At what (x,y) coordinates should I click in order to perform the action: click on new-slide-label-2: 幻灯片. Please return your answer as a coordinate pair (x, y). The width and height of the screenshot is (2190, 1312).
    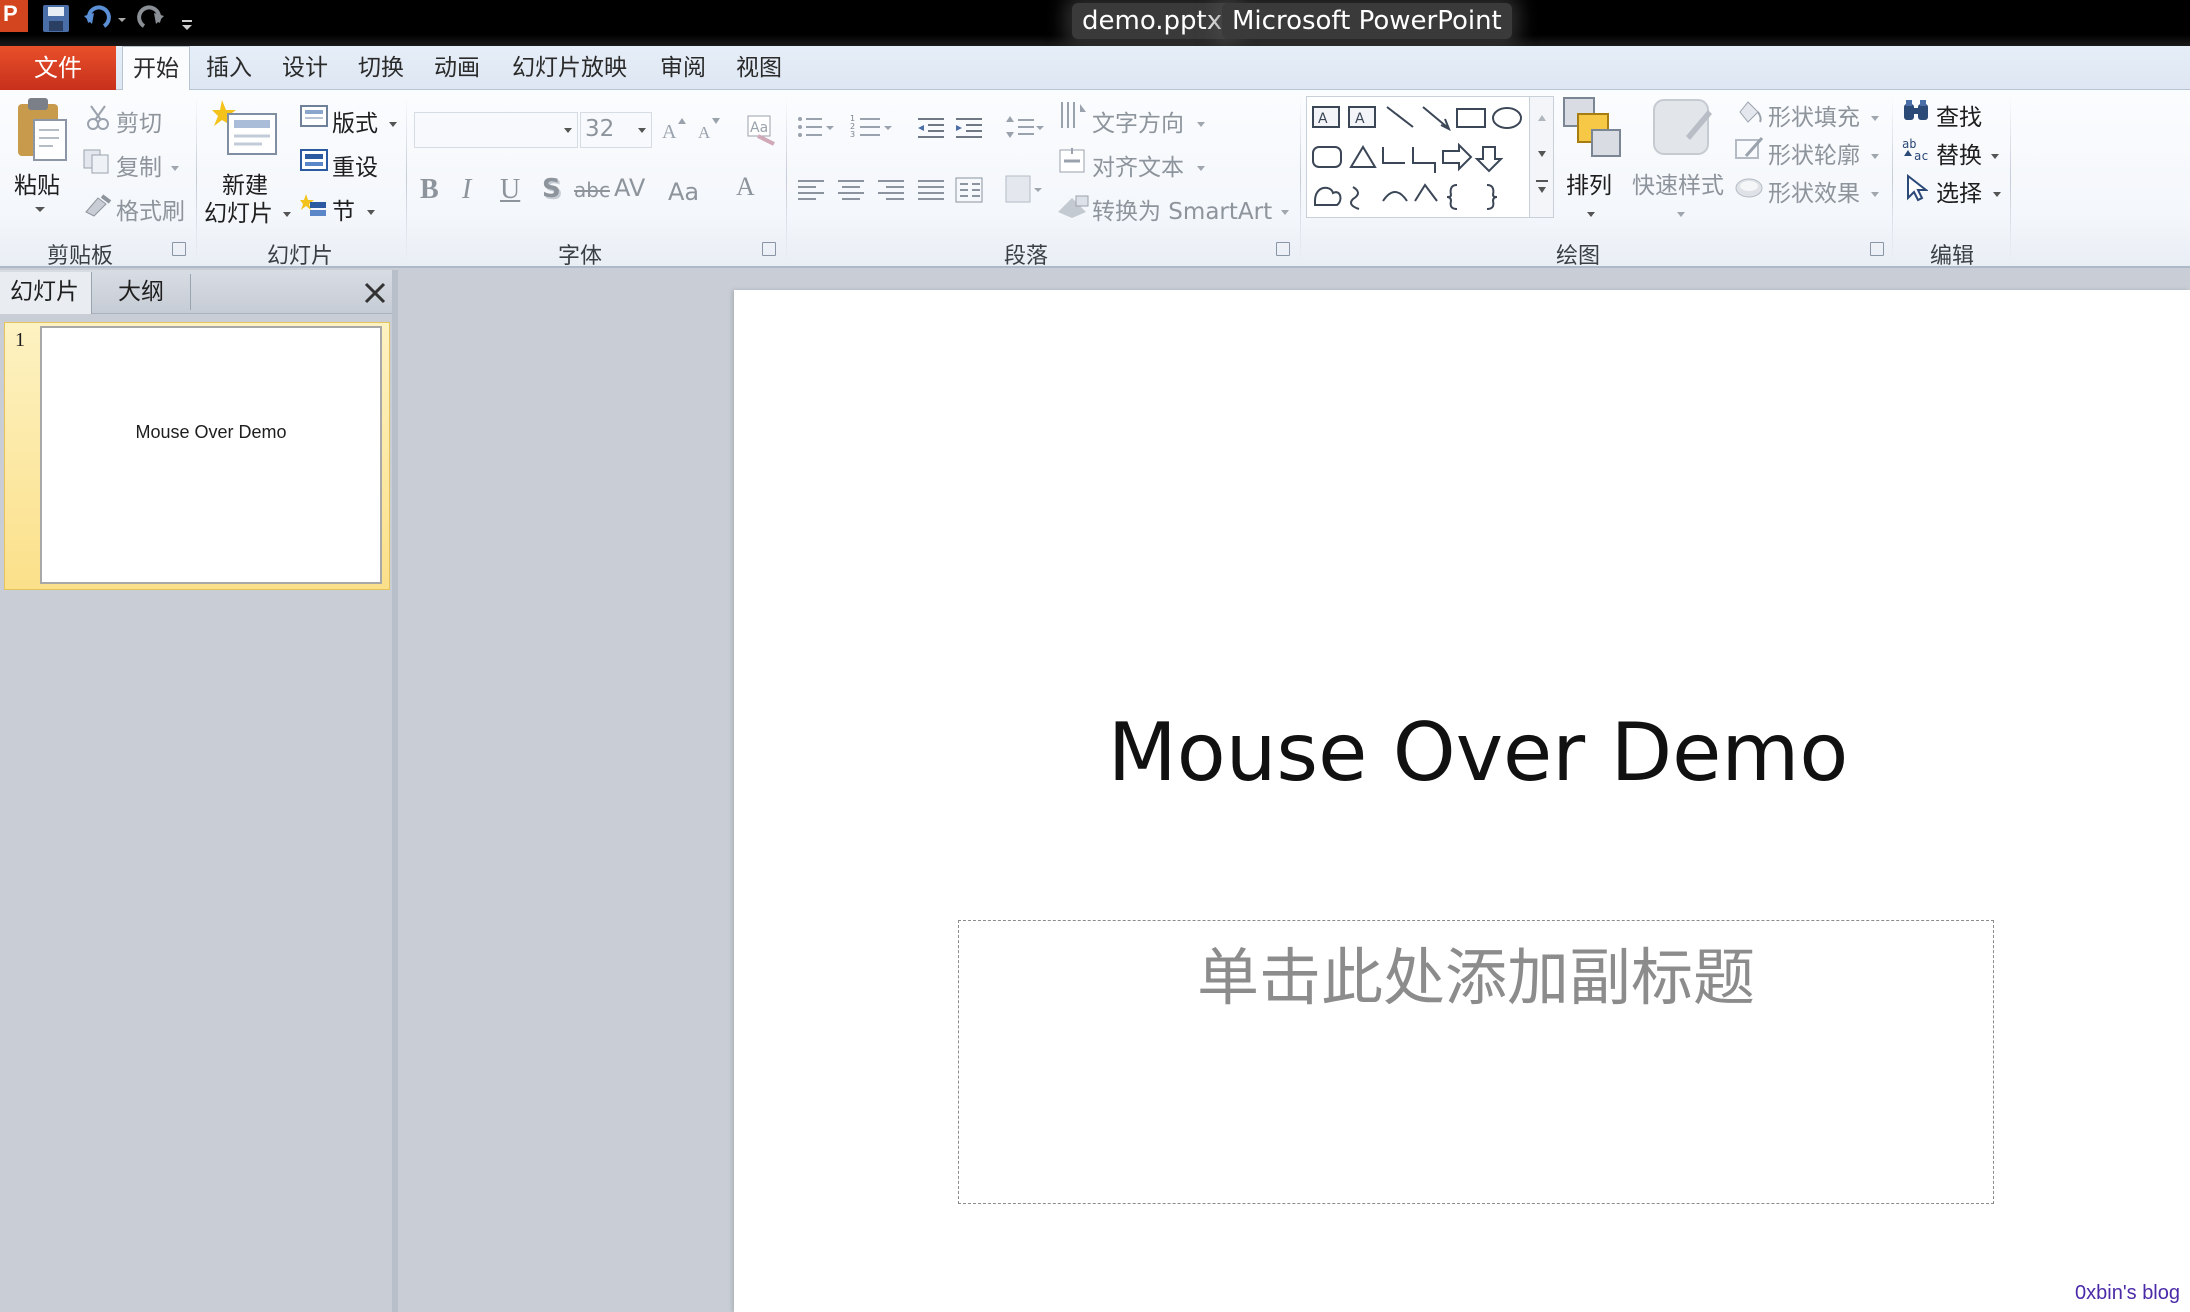
    Looking at the image, I should click on (238, 211).